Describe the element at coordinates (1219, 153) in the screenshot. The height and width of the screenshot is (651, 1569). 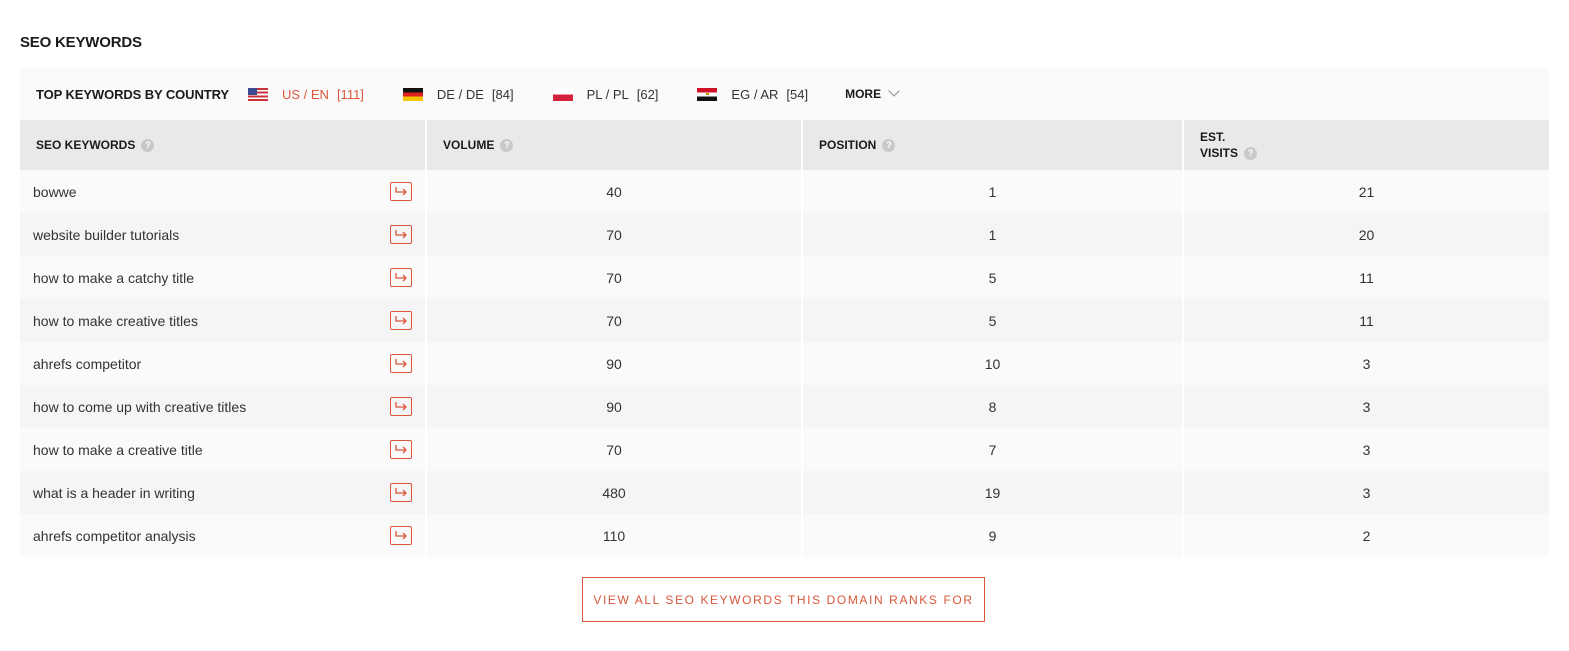
I see `header-line: VISITS` at that location.